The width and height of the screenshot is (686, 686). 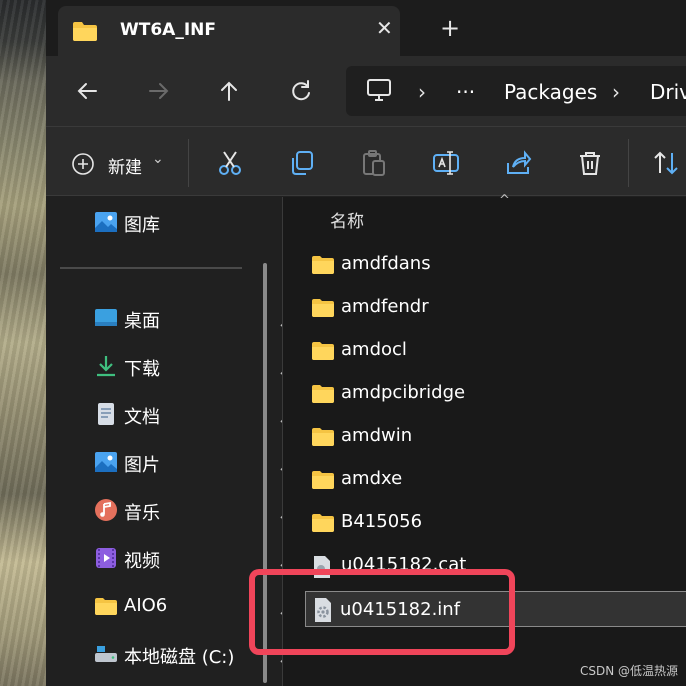 I want to click on pictures-icon, so click(x=106, y=462).